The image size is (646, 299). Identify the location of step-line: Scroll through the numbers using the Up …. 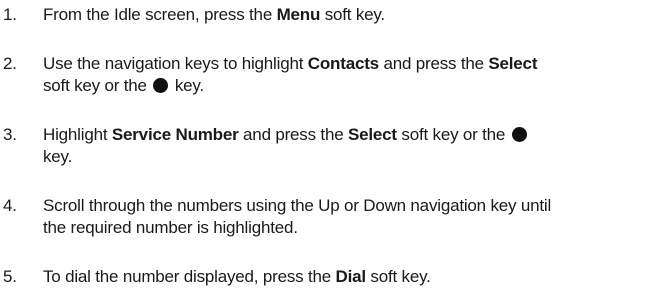
(297, 205).